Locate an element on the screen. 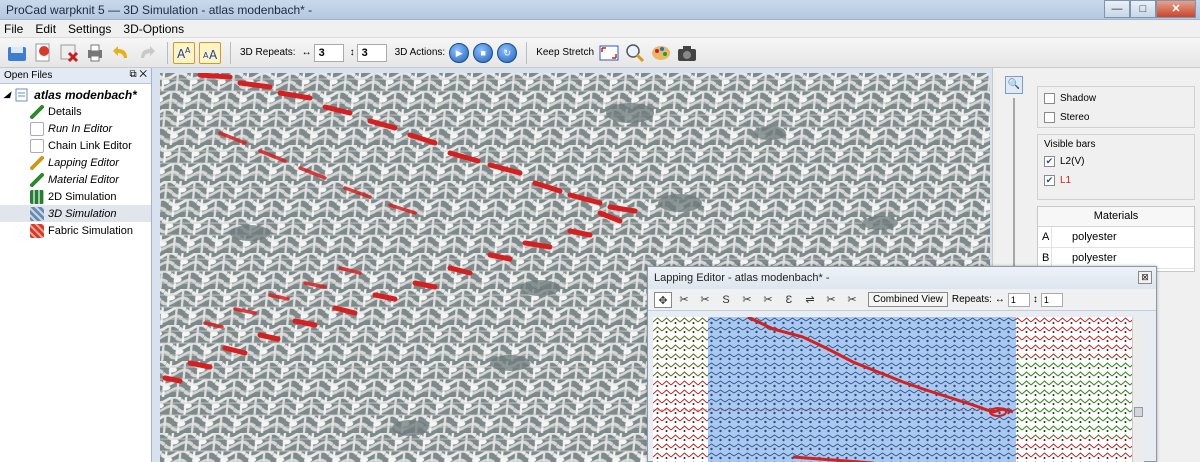 Image resolution: width=1200 pixels, height=462 pixels. close-icon: ⊠ is located at coordinates (1145, 277).